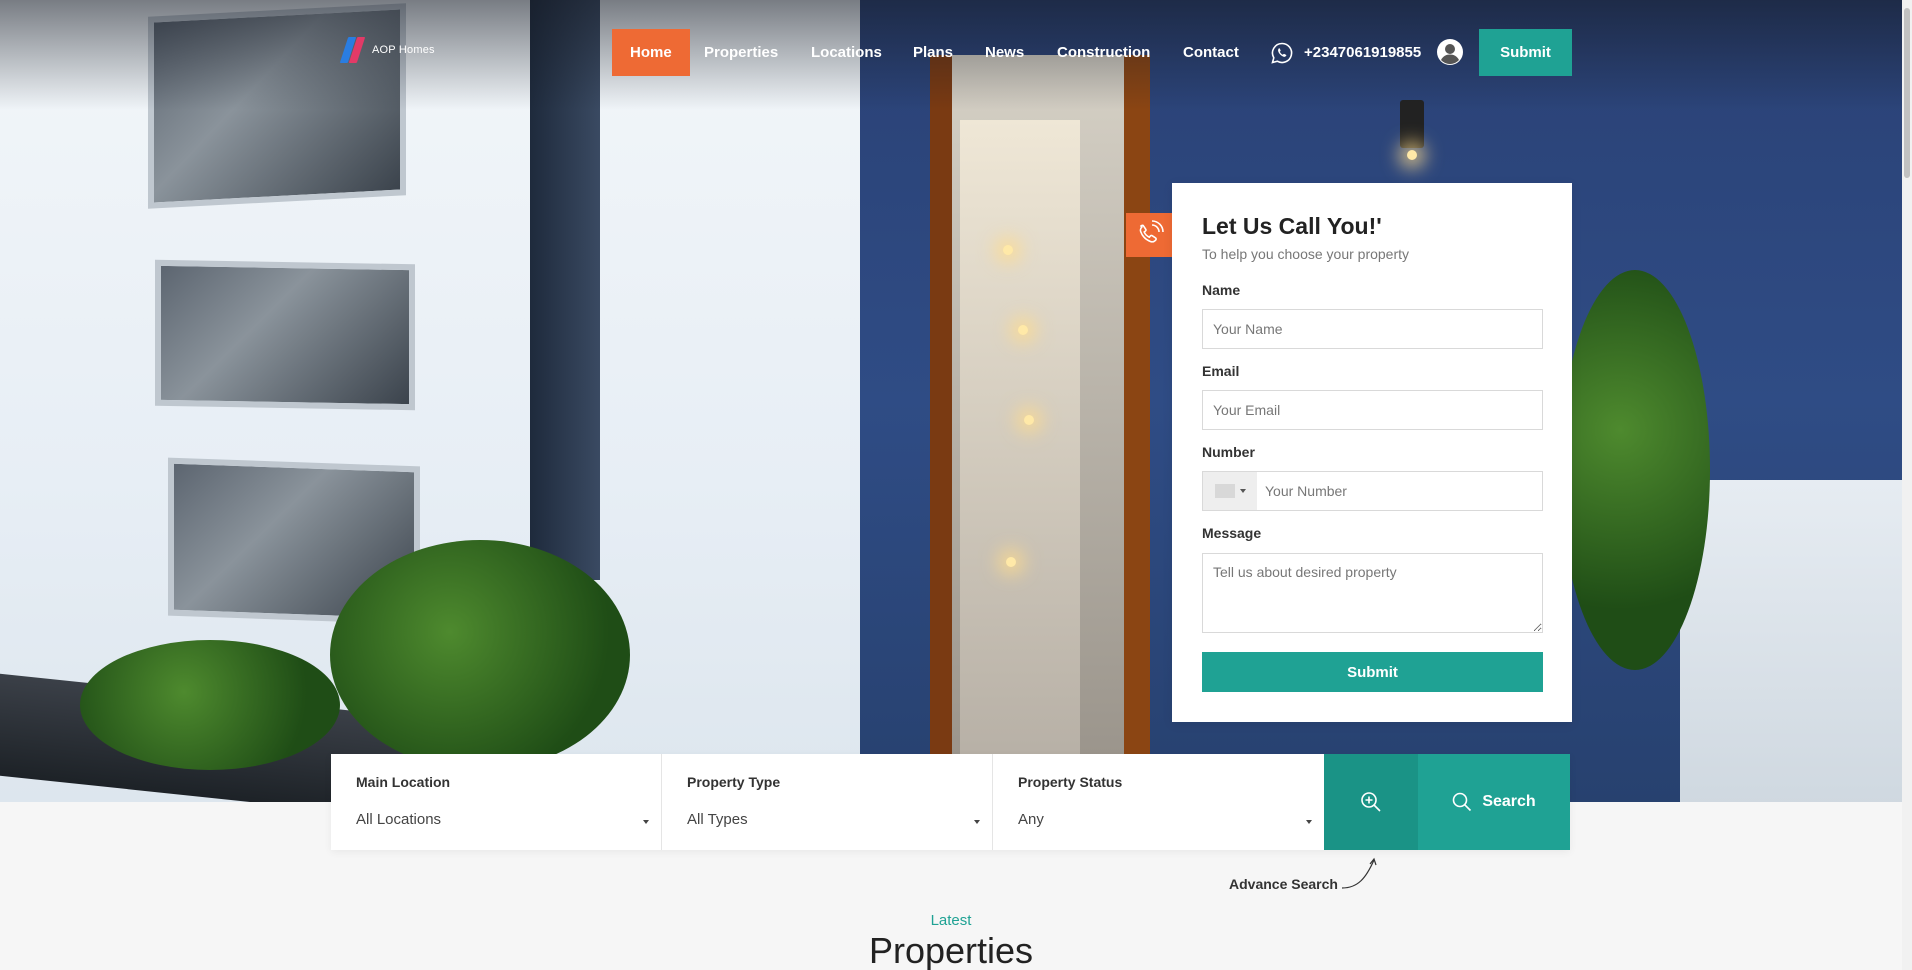  What do you see at coordinates (1399, 491) in the screenshot?
I see `number-field` at bounding box center [1399, 491].